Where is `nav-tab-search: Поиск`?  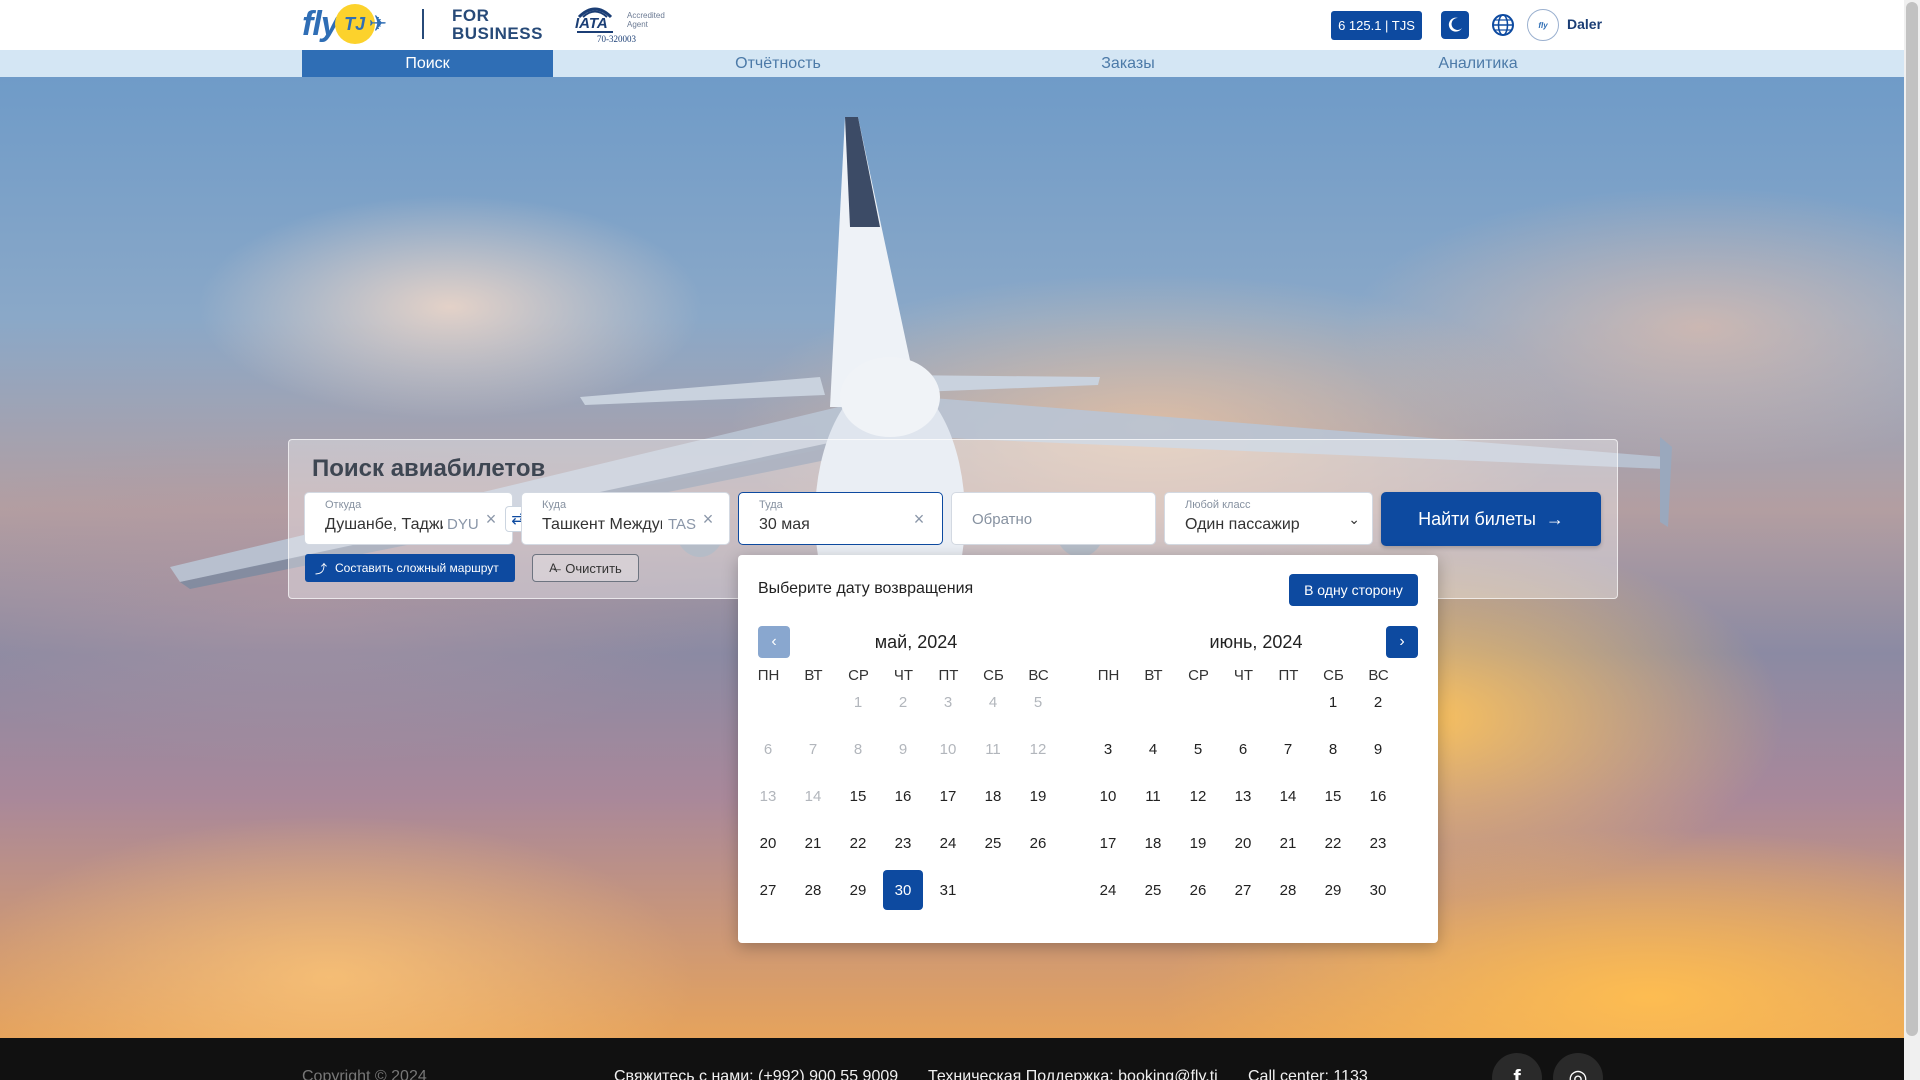
nav-tab-search: Поиск is located at coordinates (427, 63).